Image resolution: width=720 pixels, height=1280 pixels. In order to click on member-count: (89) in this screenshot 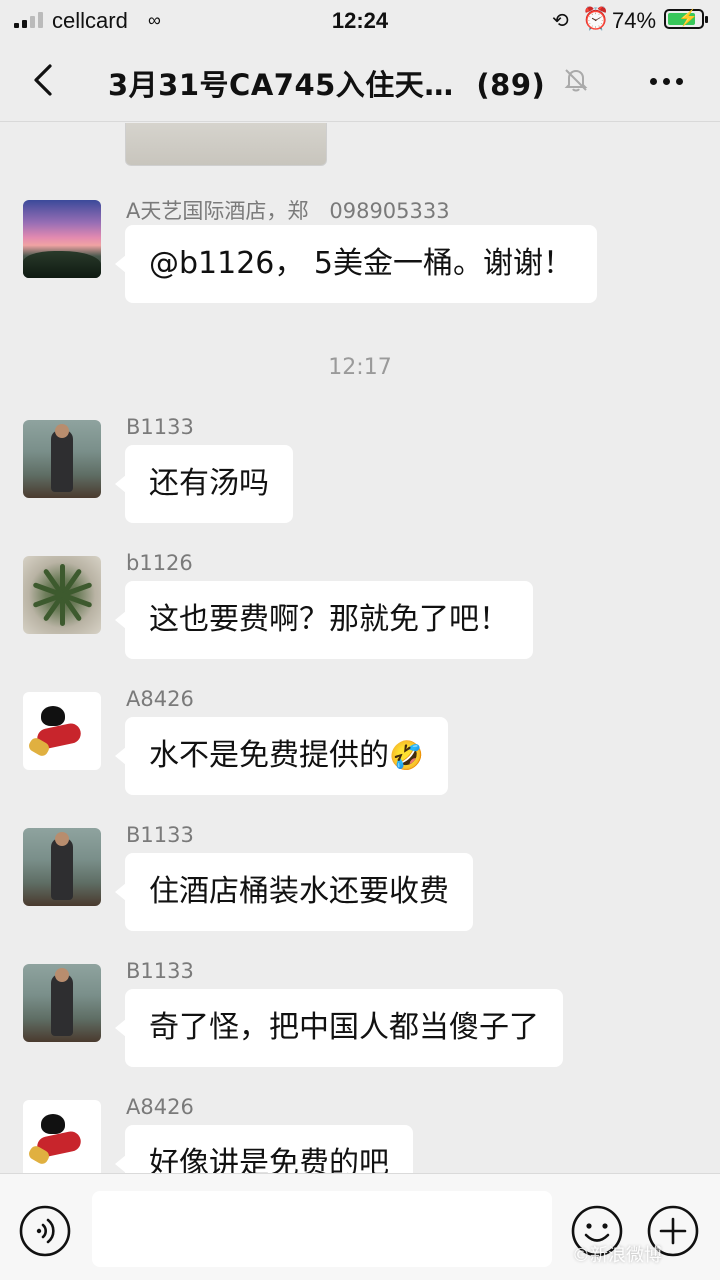, I will do `click(511, 85)`.